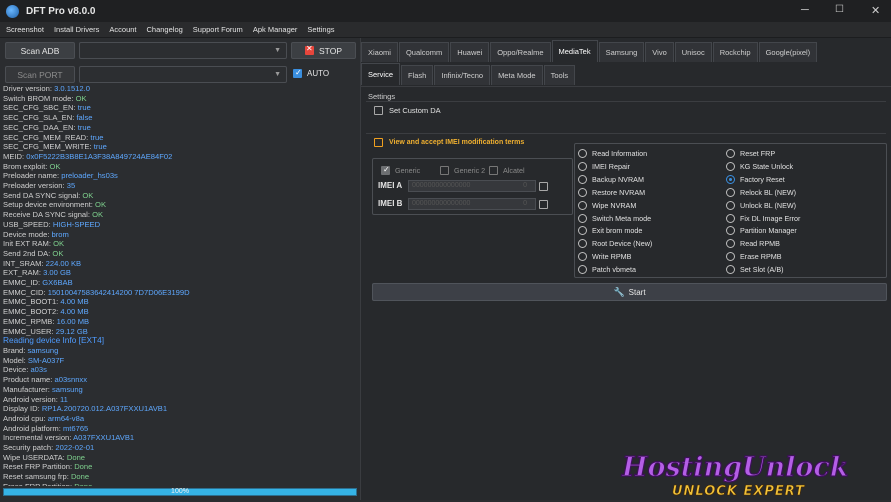 This screenshot has height=502, width=891. What do you see at coordinates (40, 50) in the screenshot?
I see `scan-adb-button: Scan ADB` at bounding box center [40, 50].